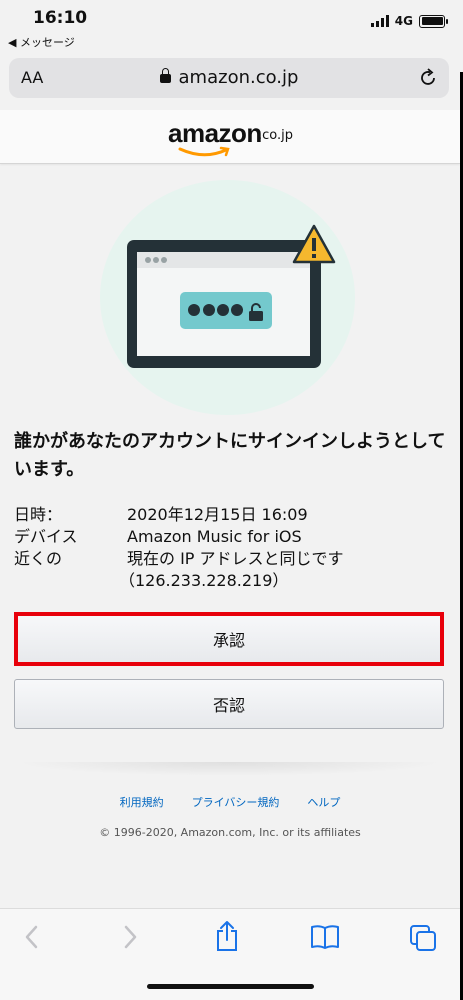 The width and height of the screenshot is (463, 1000). I want to click on network-type: 4G, so click(403, 21).